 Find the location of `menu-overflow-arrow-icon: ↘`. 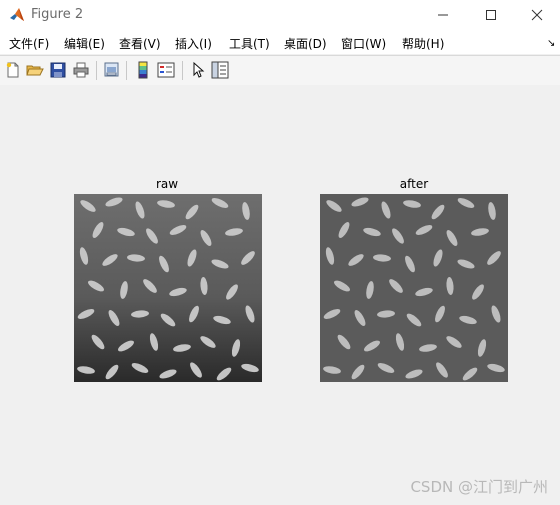

menu-overflow-arrow-icon: ↘ is located at coordinates (551, 43).